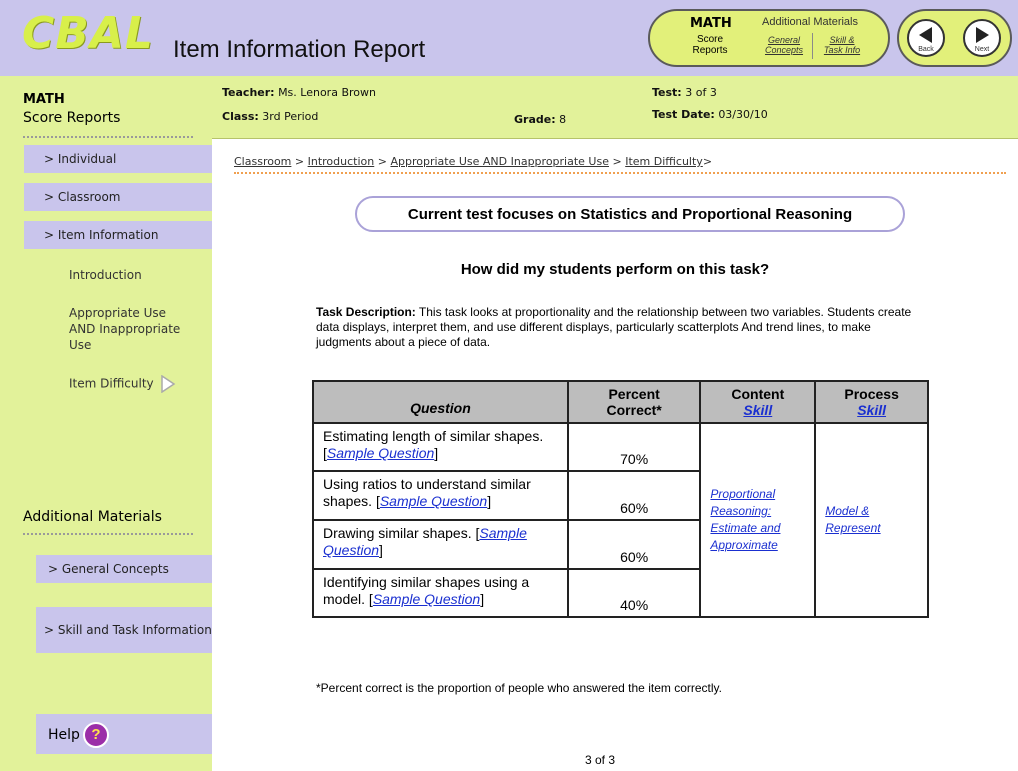 Image resolution: width=1018 pixels, height=771 pixels. What do you see at coordinates (982, 49) in the screenshot?
I see `next-label: Next` at bounding box center [982, 49].